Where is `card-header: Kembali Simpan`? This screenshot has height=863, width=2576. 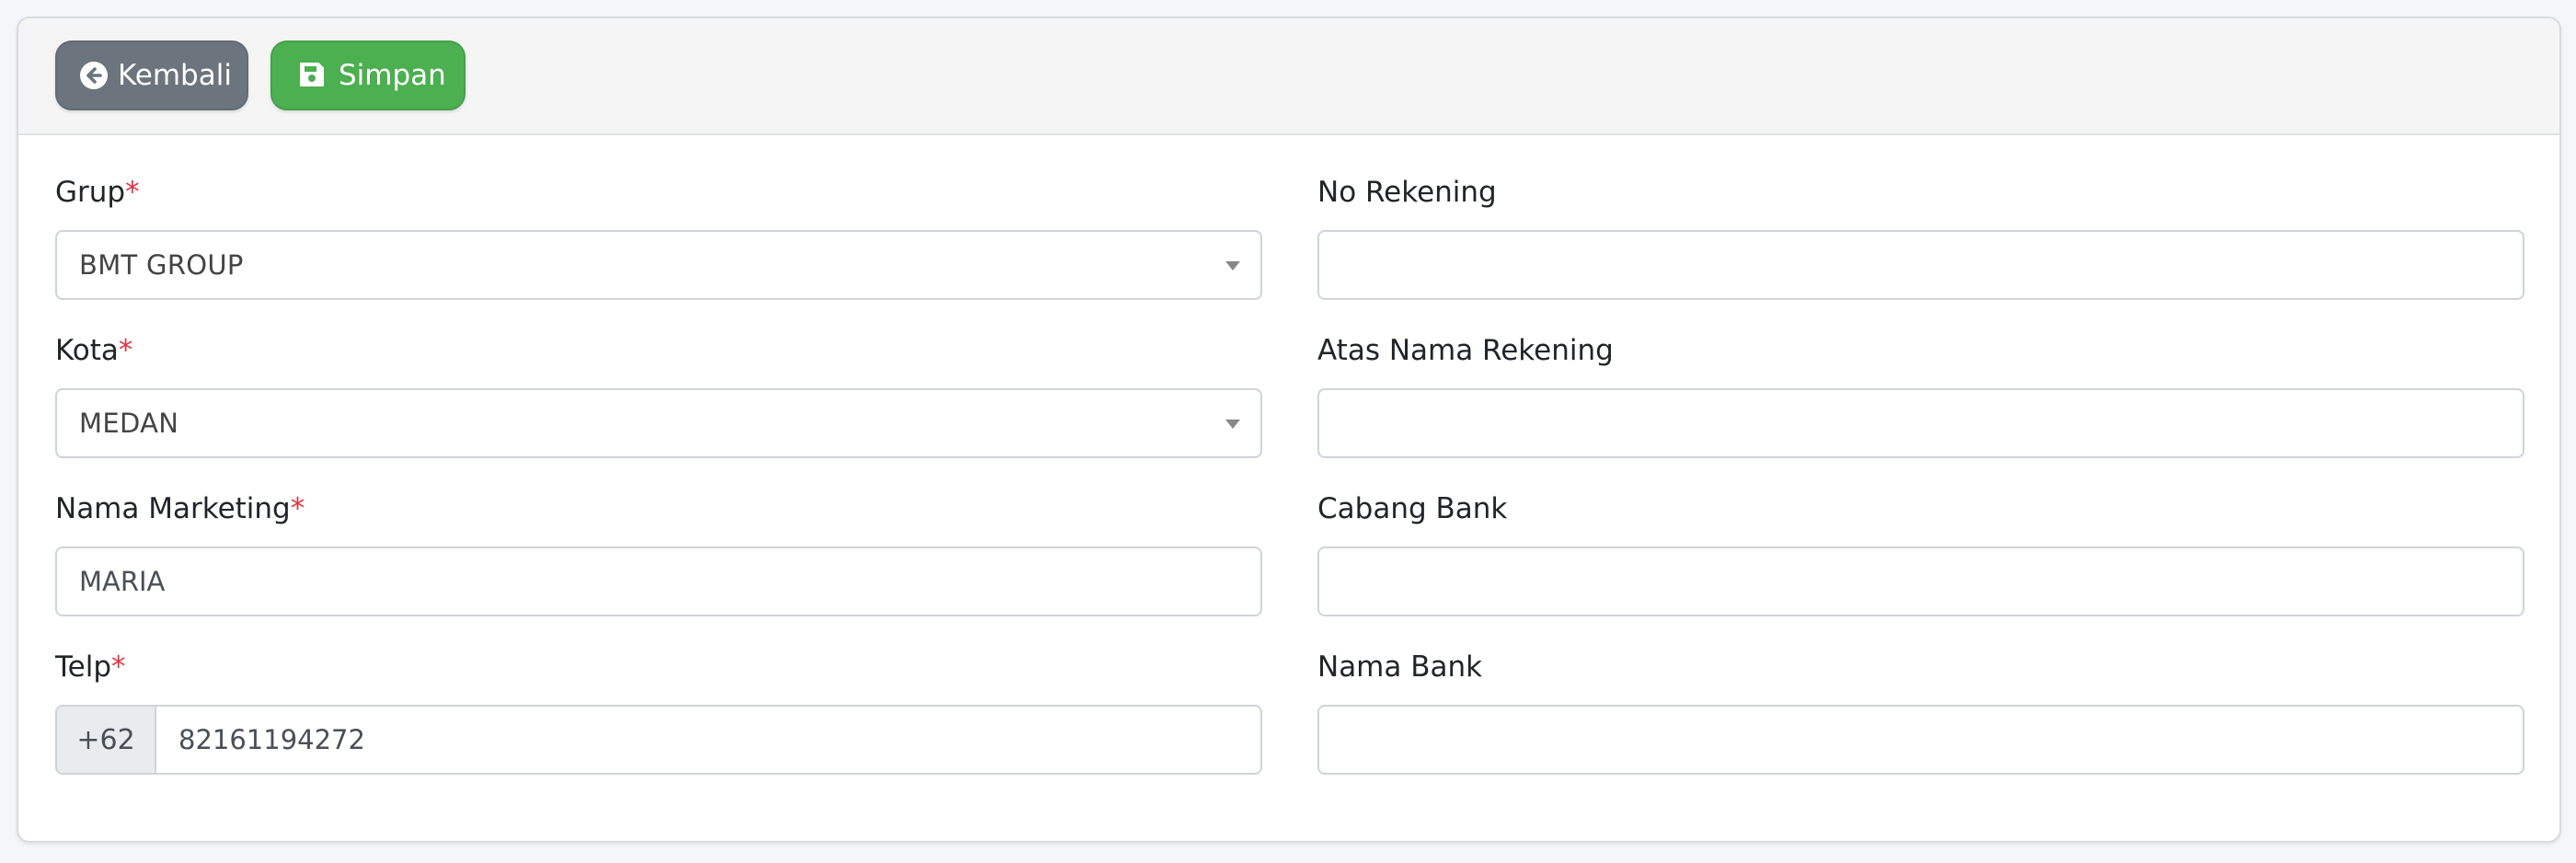 card-header: Kembali Simpan is located at coordinates (1288, 76).